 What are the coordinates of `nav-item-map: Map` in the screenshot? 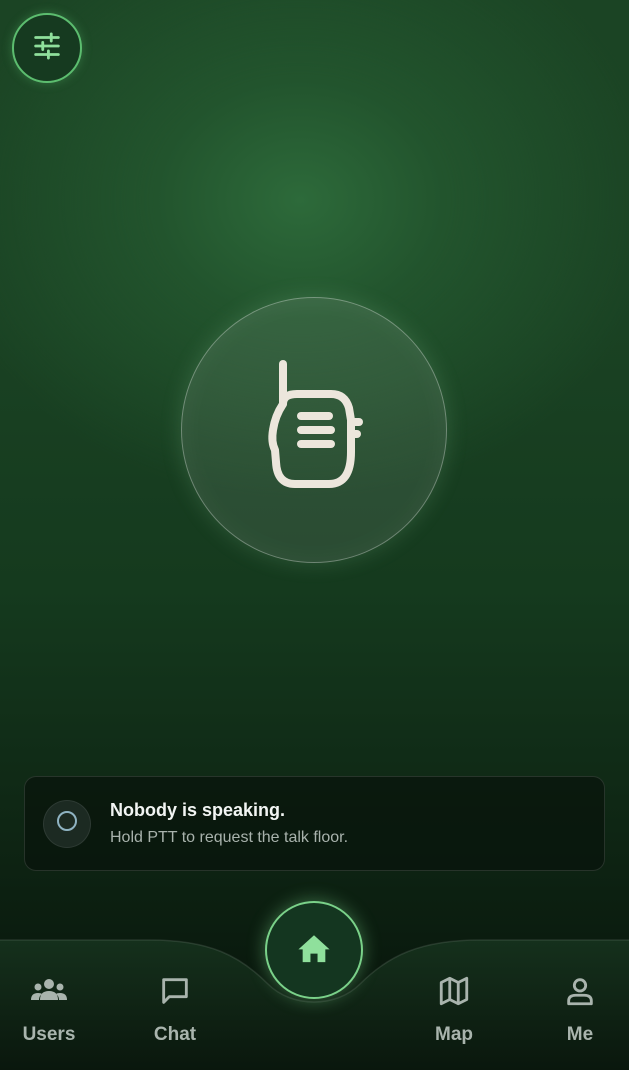 It's located at (454, 1009).